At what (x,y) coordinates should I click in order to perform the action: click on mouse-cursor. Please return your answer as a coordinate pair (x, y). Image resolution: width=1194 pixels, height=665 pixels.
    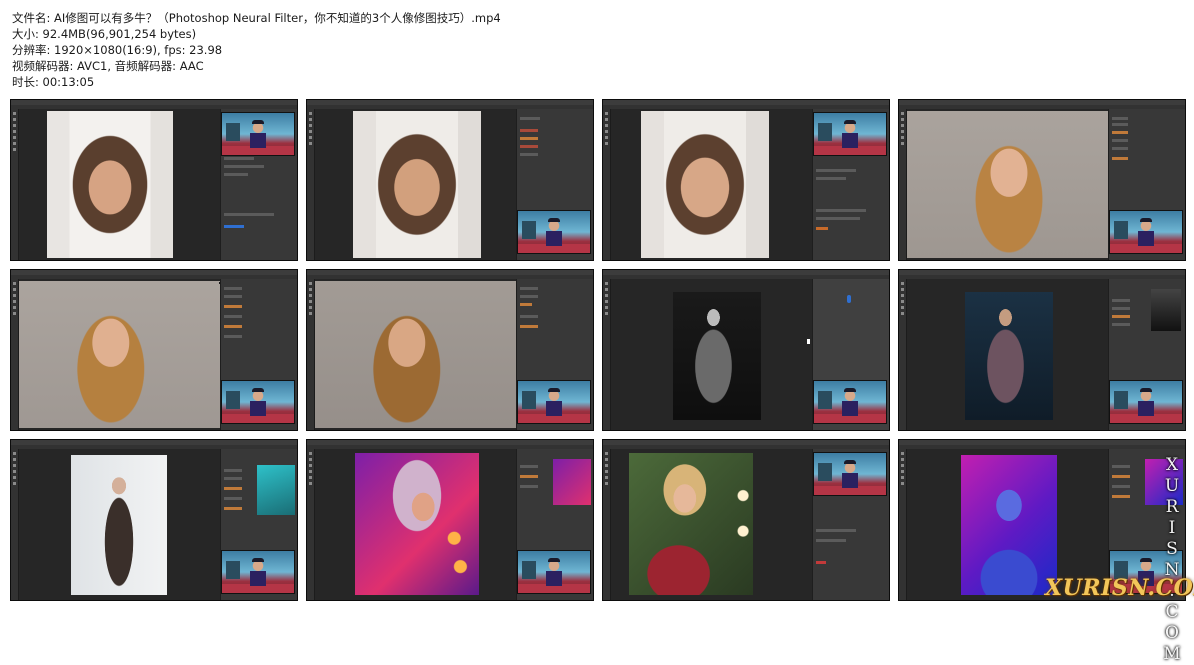
    Looking at the image, I should click on (808, 341).